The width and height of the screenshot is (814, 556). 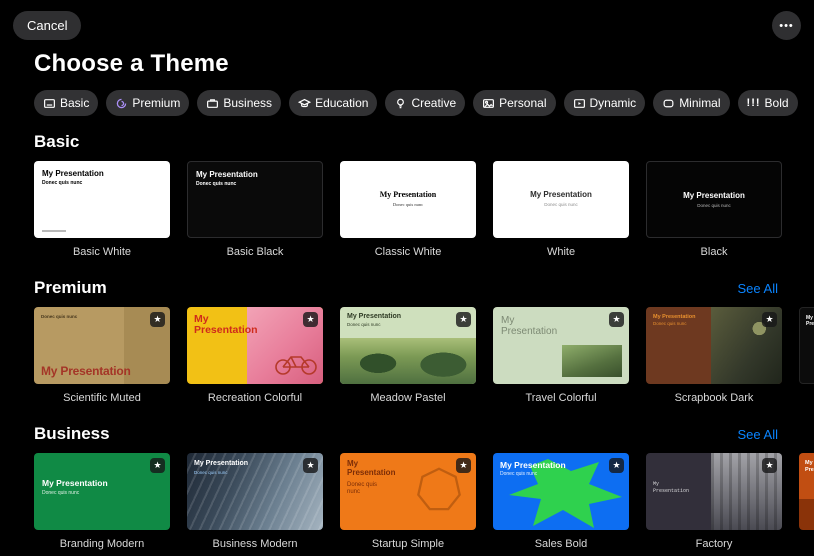 I want to click on theme-card-business-partial: My Presentation, so click(x=806, y=501).